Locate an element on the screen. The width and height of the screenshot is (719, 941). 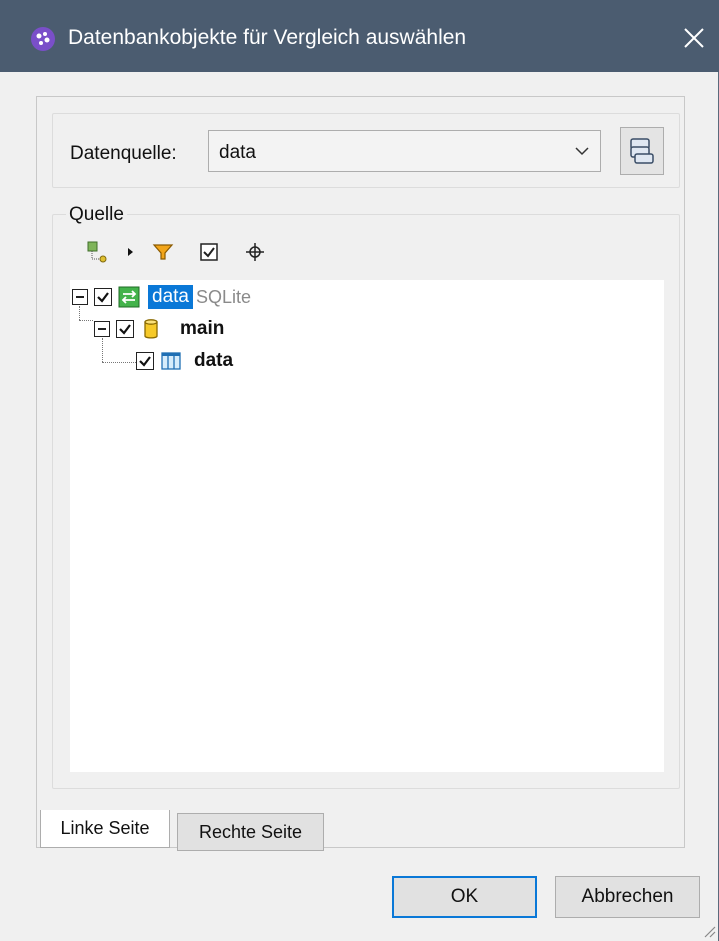
filter-button is located at coordinates (163, 252).